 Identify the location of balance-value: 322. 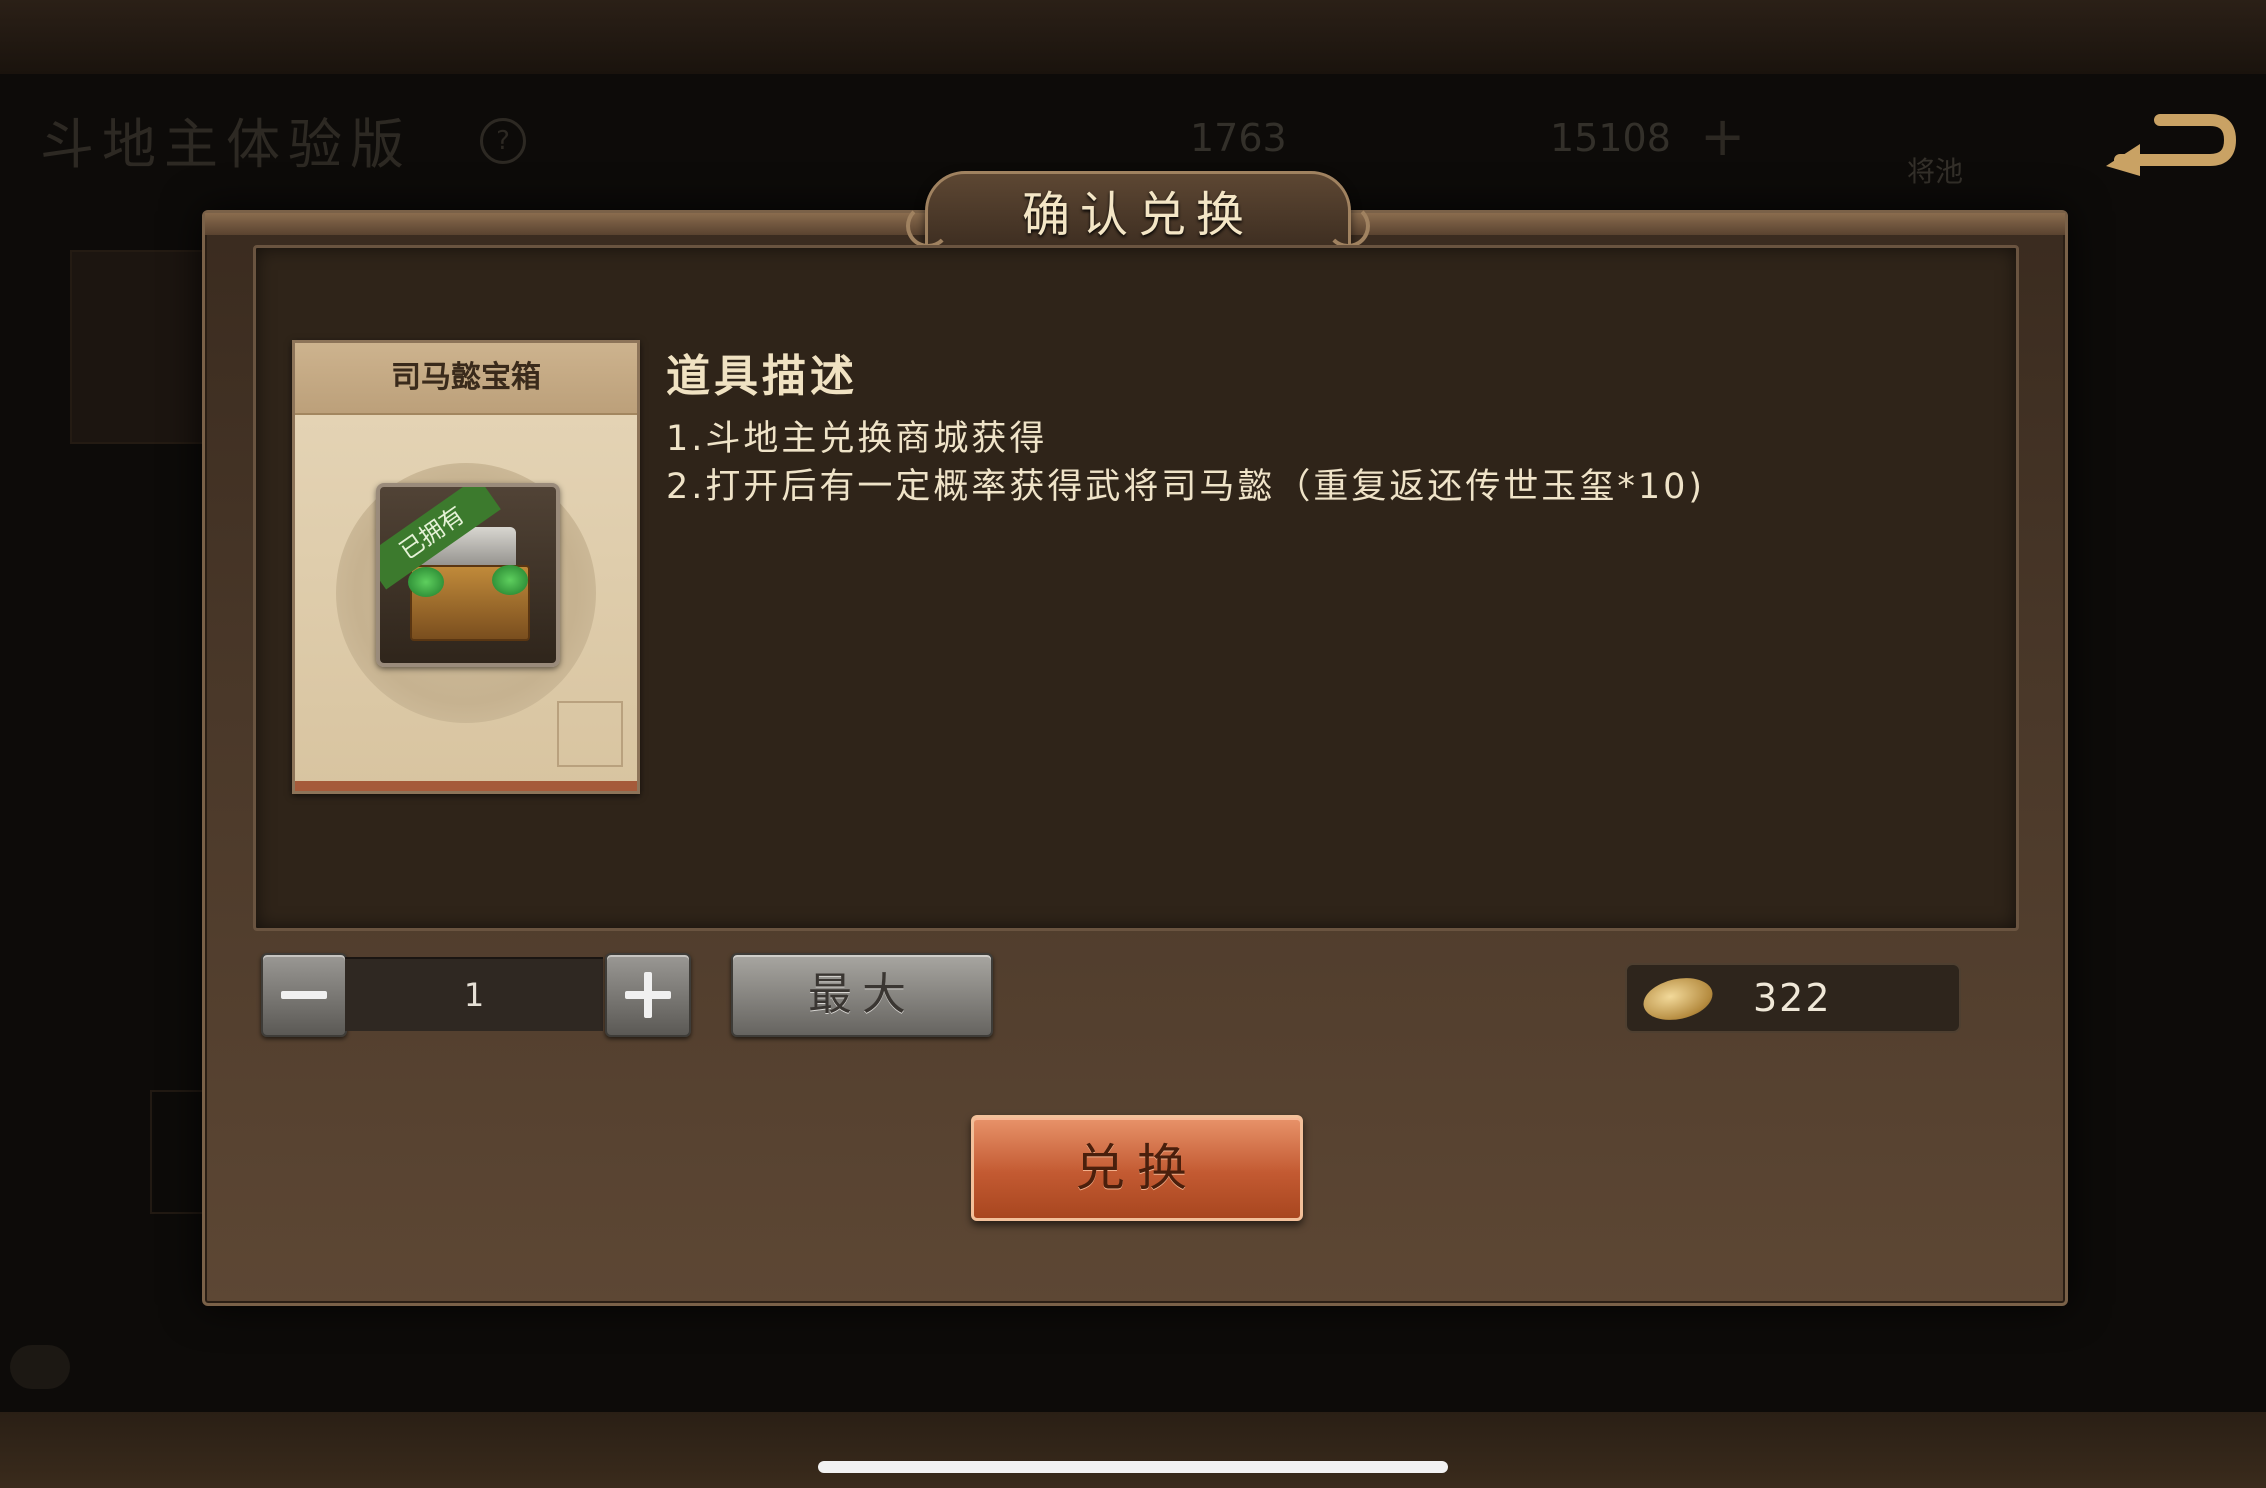
(1792, 998).